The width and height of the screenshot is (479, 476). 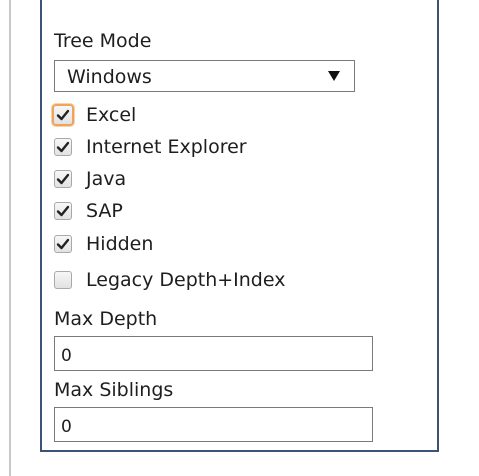 I want to click on checkbox-row-internet-explorer: Internet Explorer, so click(x=222, y=147).